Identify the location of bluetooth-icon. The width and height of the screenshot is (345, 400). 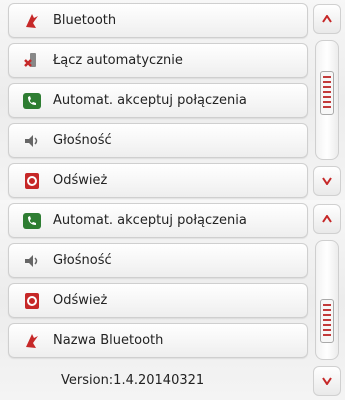
(32, 21).